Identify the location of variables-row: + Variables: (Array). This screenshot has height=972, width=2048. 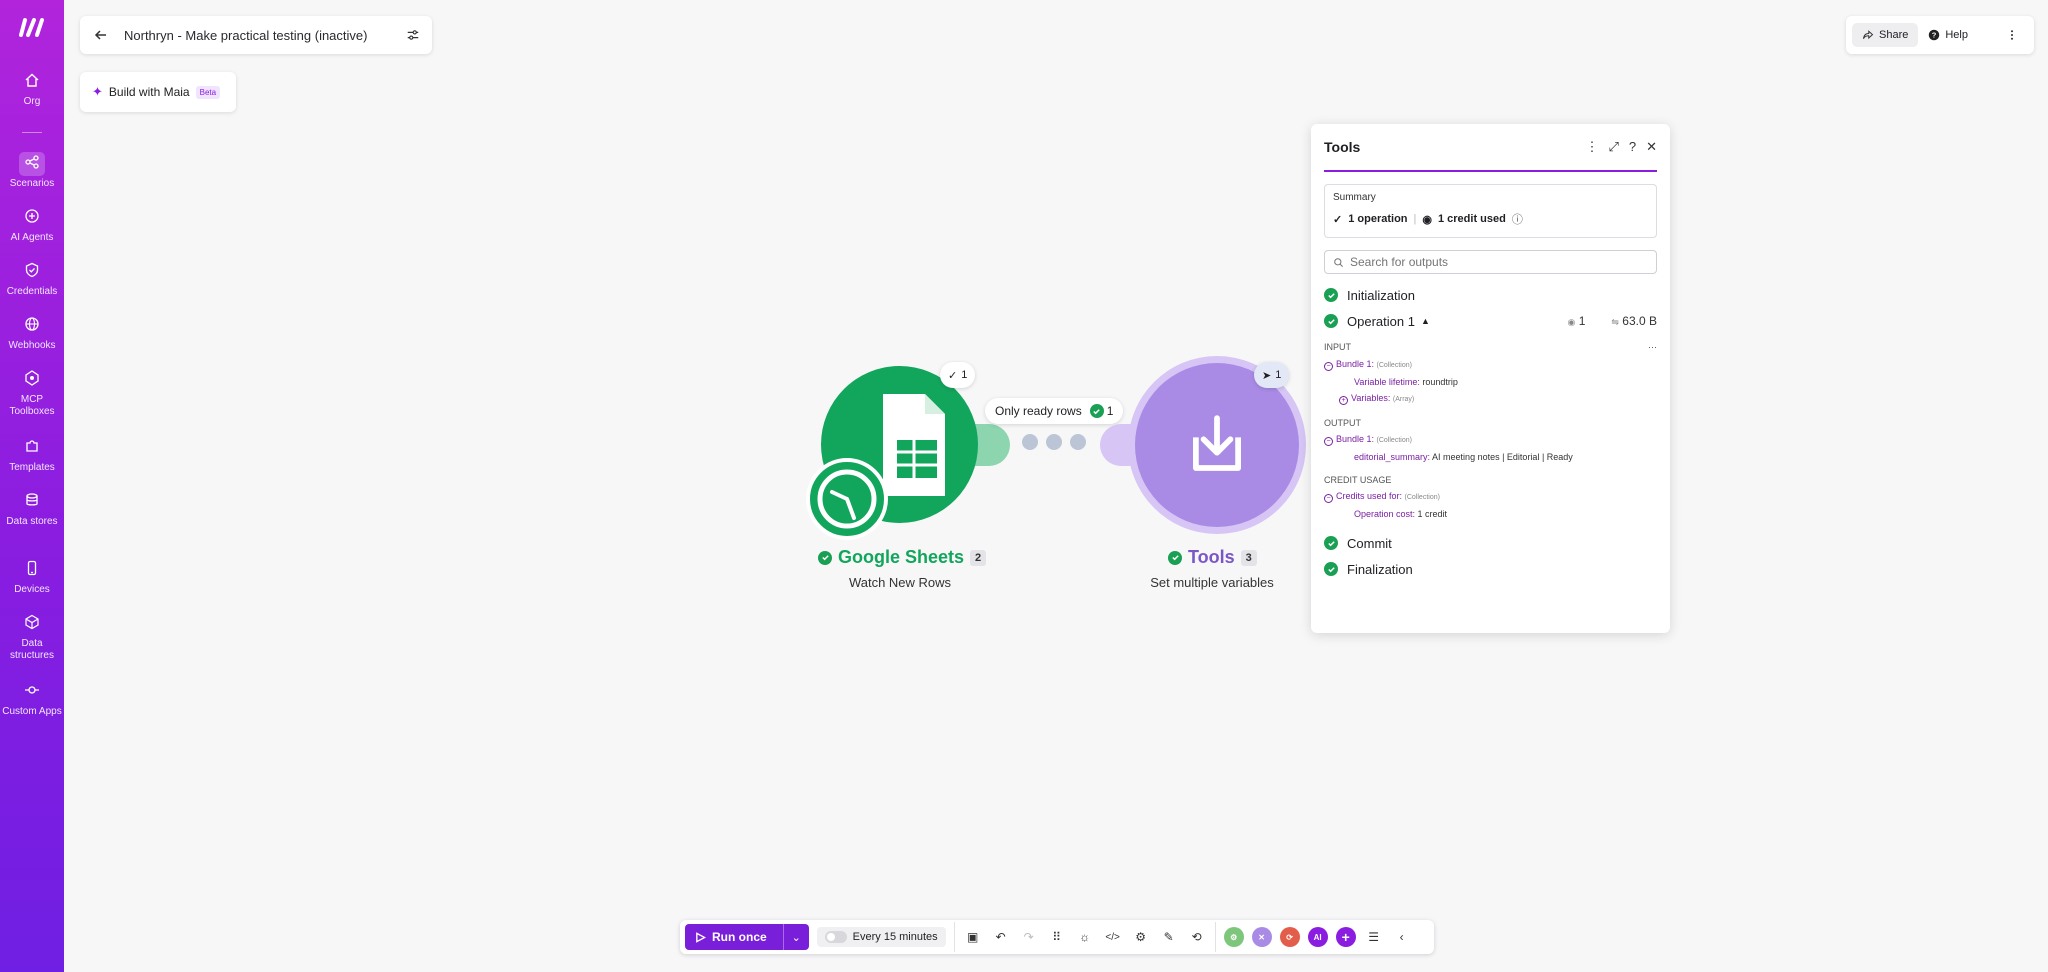
(1490, 399).